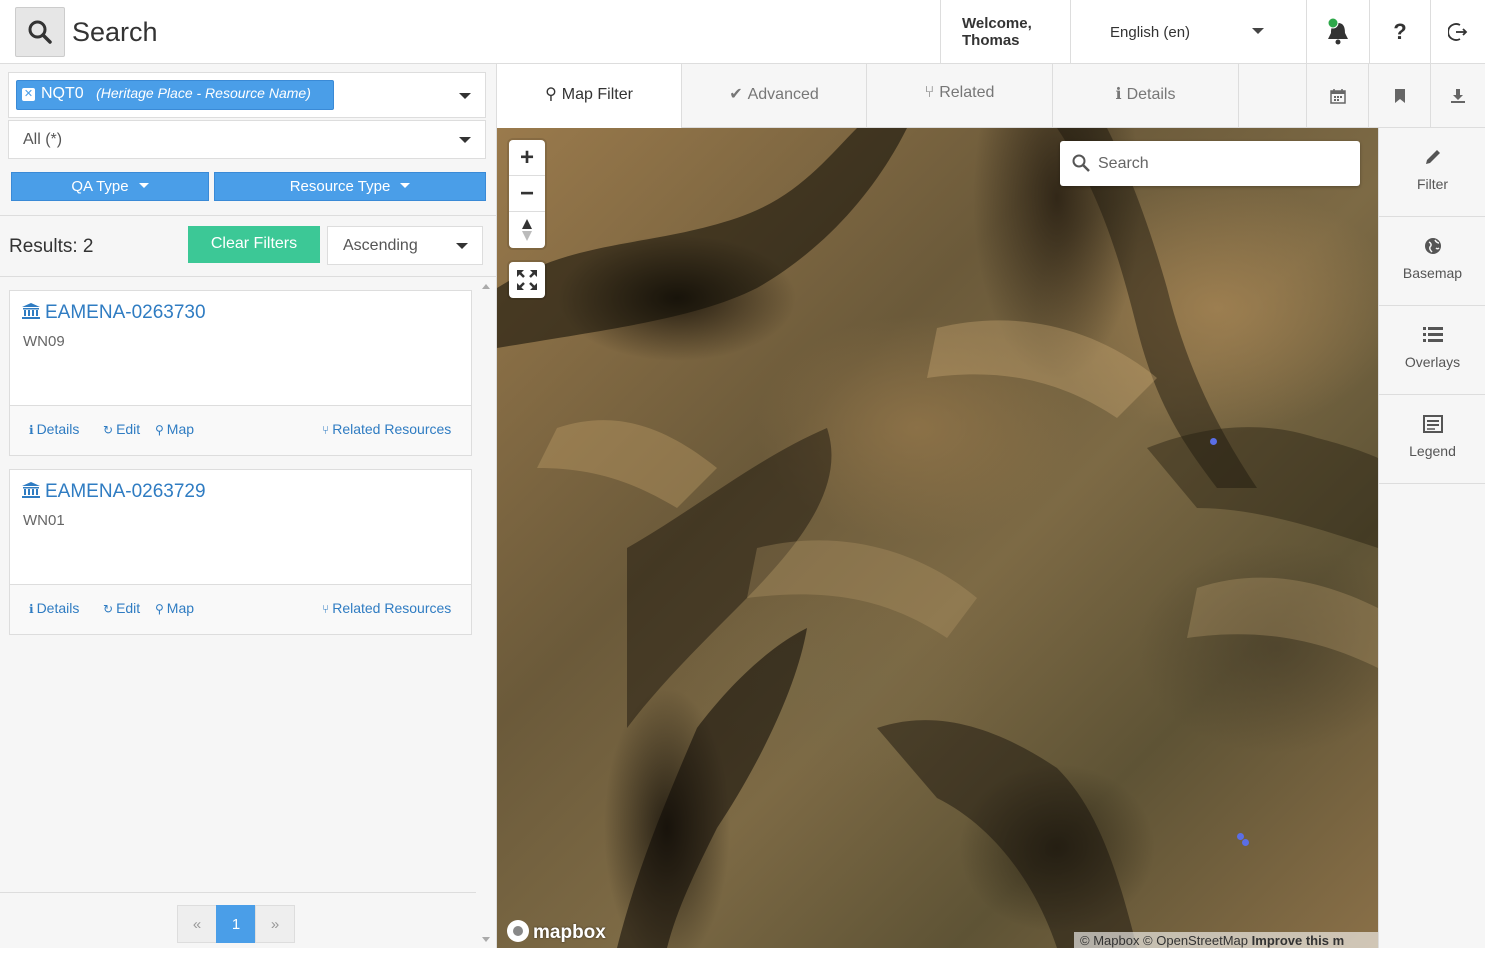  Describe the element at coordinates (254, 244) in the screenshot. I see `clear-filters-button: Clear Filters` at that location.